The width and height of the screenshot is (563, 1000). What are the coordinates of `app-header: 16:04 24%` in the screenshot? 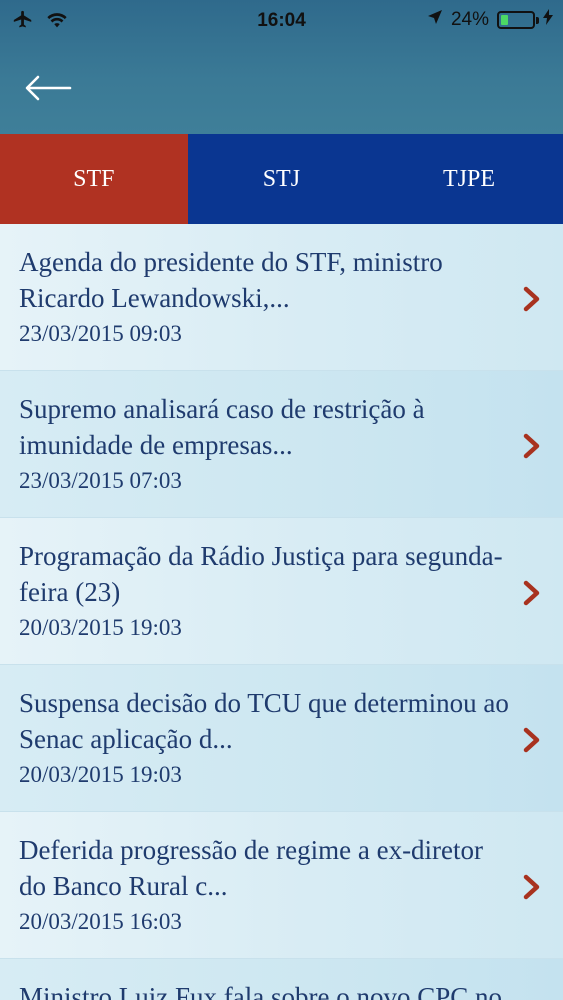 It's located at (281, 67).